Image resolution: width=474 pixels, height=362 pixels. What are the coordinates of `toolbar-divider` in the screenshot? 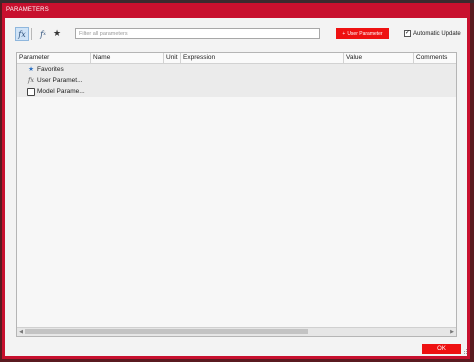 It's located at (31, 34).